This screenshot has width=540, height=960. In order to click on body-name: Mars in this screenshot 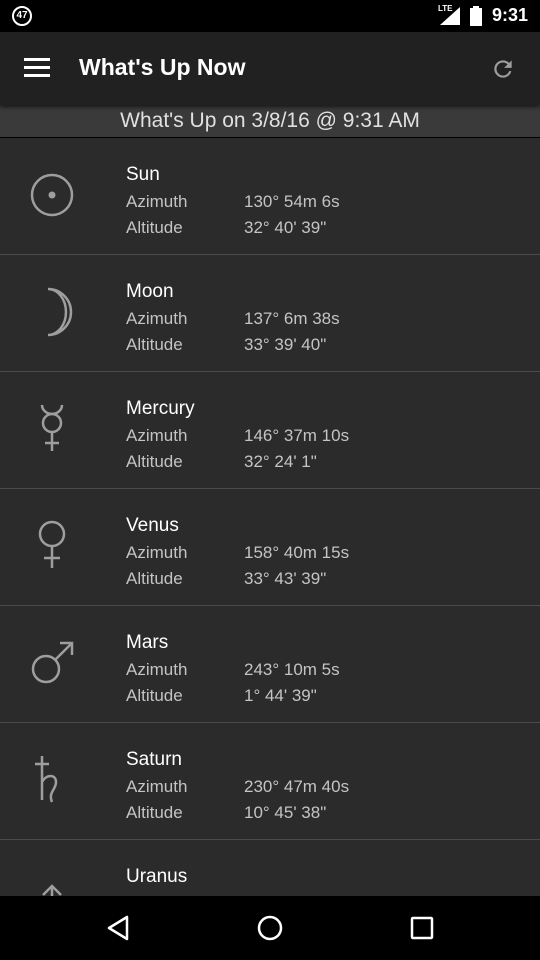, I will do `click(147, 642)`.